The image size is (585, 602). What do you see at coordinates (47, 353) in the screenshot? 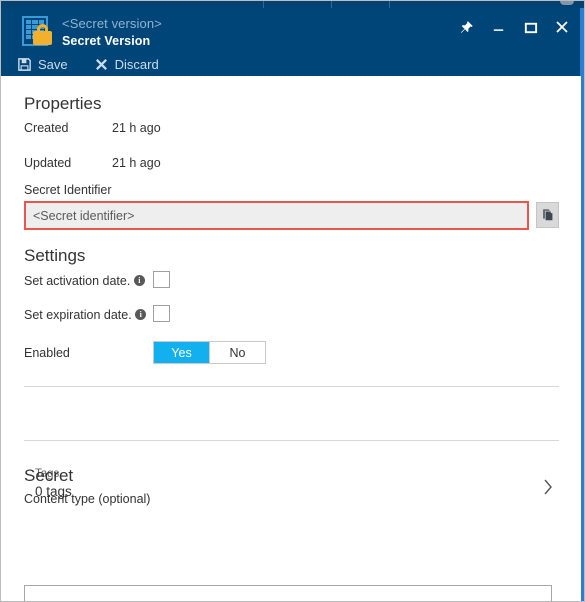
I see `enabled-label: Enabled` at bounding box center [47, 353].